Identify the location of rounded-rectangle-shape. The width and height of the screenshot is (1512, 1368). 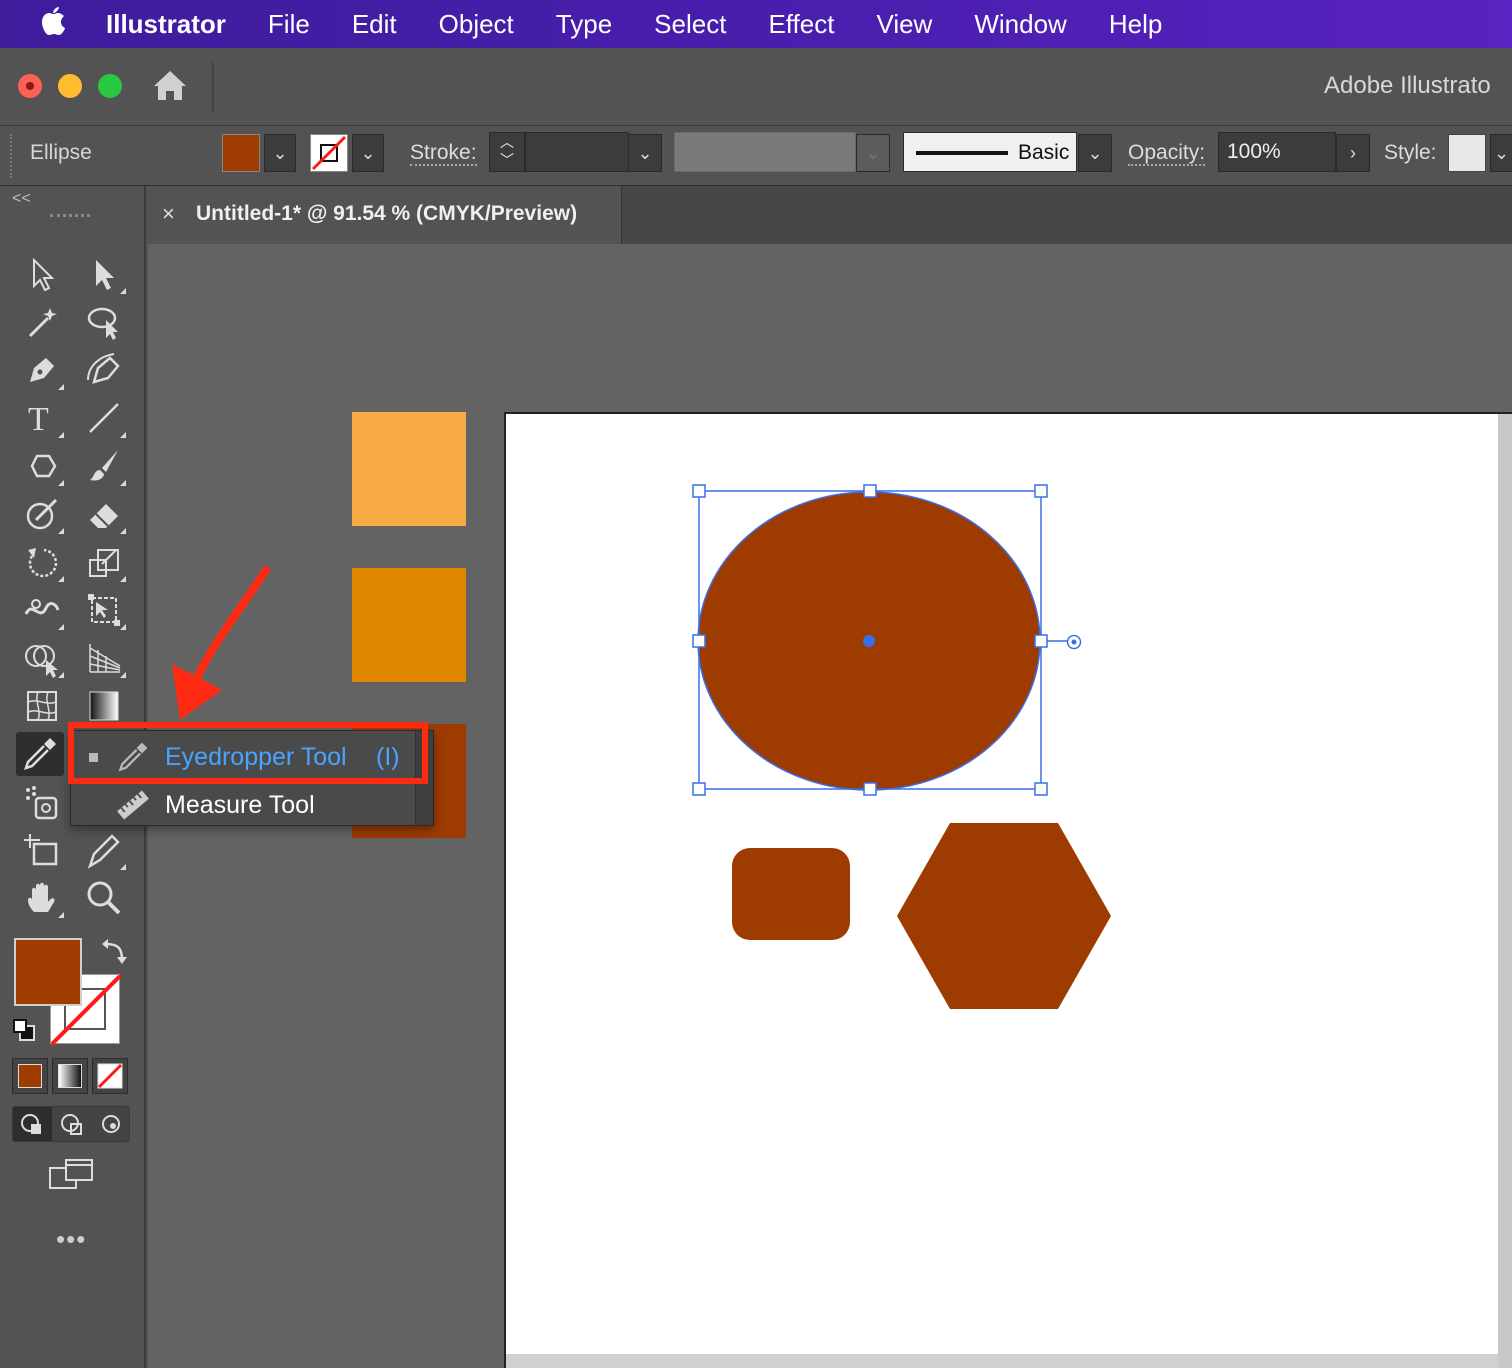
(791, 894).